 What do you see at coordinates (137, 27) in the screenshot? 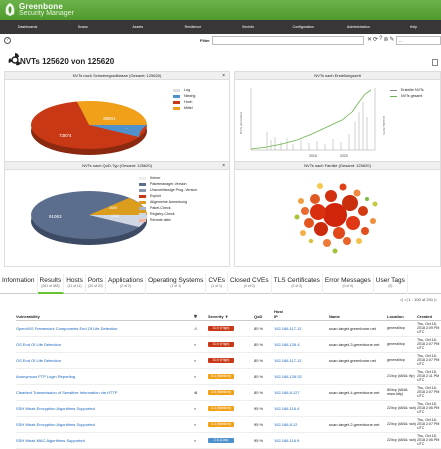
I see `nav-assets: Assets` at bounding box center [137, 27].